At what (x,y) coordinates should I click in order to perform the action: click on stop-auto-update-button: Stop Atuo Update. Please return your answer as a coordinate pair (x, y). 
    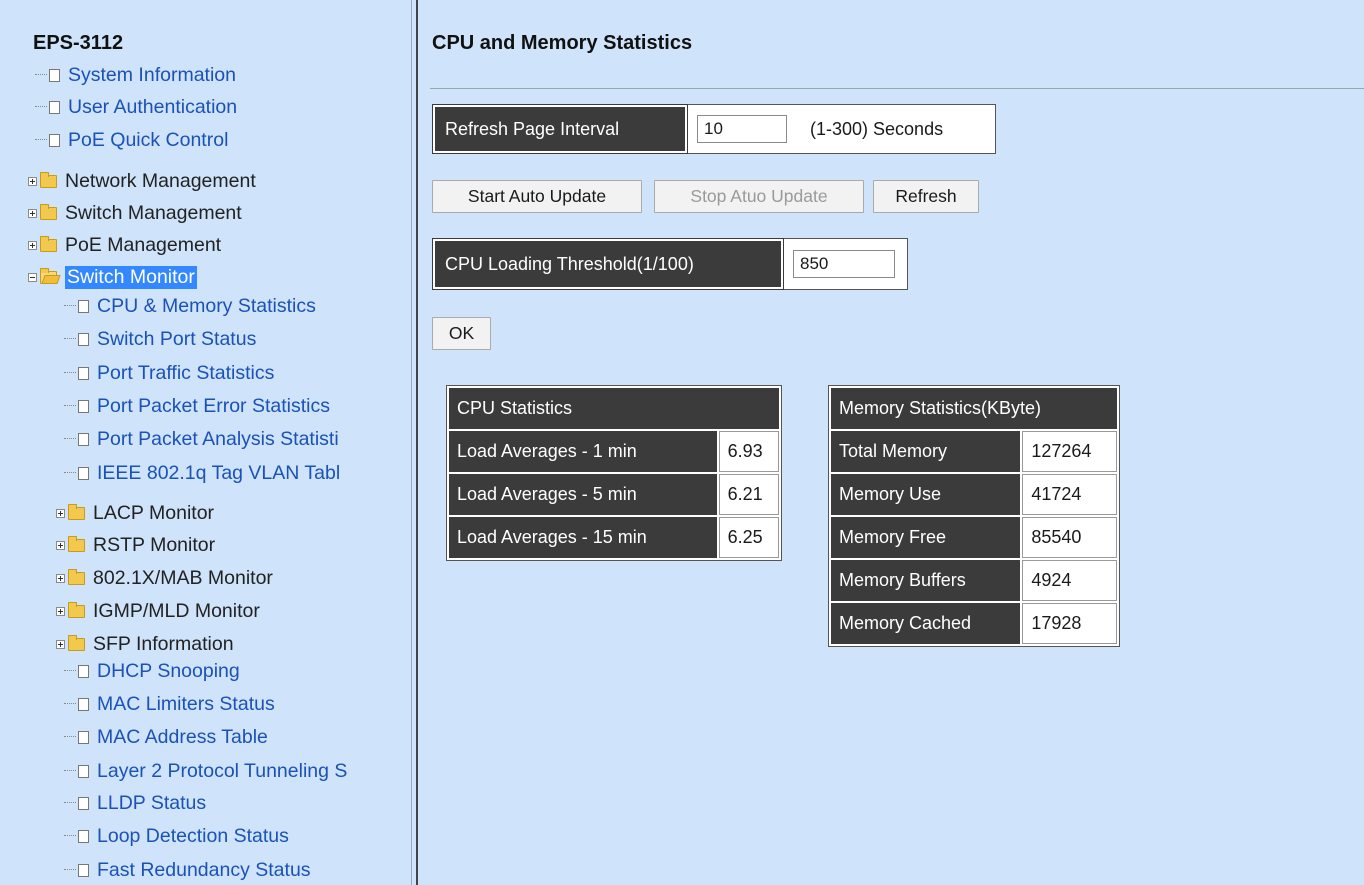
    Looking at the image, I should click on (759, 196).